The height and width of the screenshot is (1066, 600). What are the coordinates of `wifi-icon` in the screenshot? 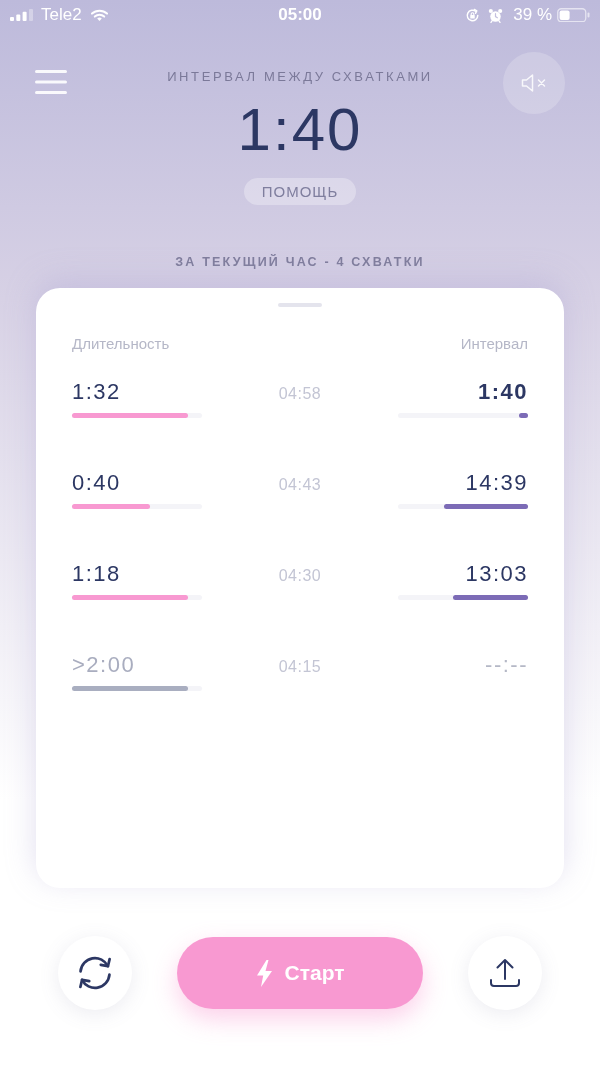 It's located at (99, 15).